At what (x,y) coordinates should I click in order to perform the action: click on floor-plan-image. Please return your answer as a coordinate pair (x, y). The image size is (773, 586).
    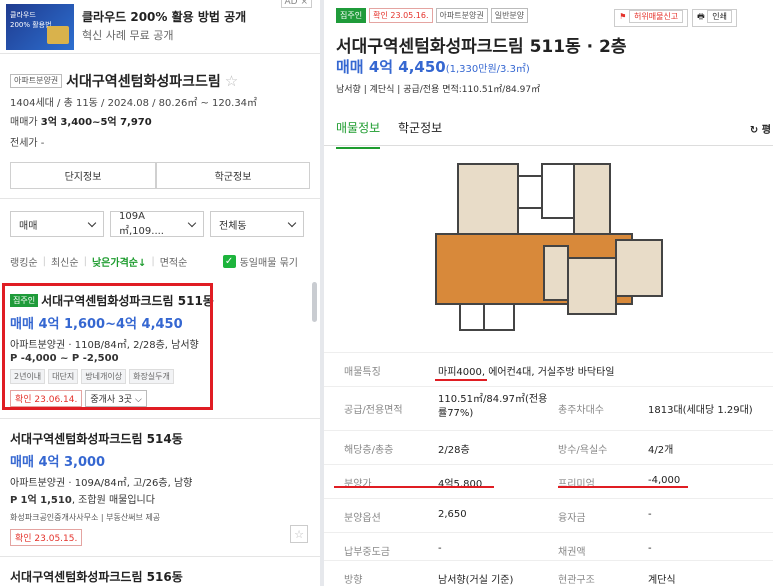
    Looking at the image, I should click on (549, 246).